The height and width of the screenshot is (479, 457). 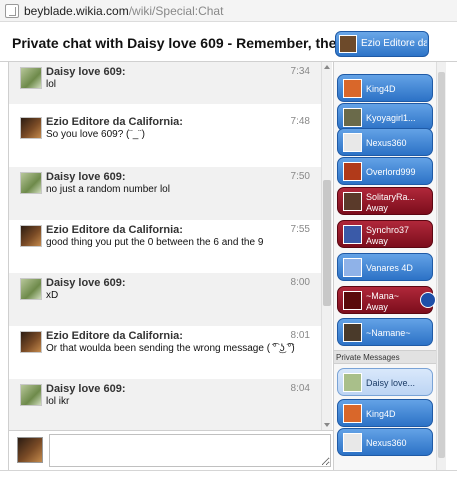 I want to click on private-message-item: King4D, so click(x=385, y=413).